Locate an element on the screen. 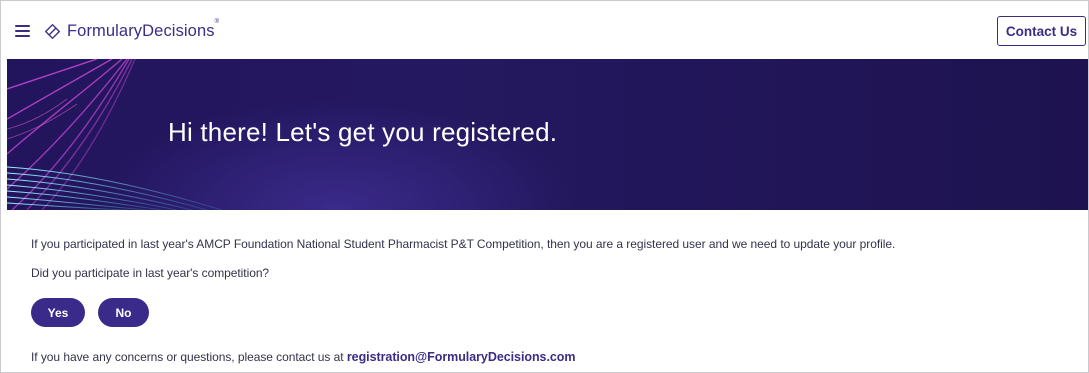 The width and height of the screenshot is (1089, 373). no-button: No is located at coordinates (123, 312).